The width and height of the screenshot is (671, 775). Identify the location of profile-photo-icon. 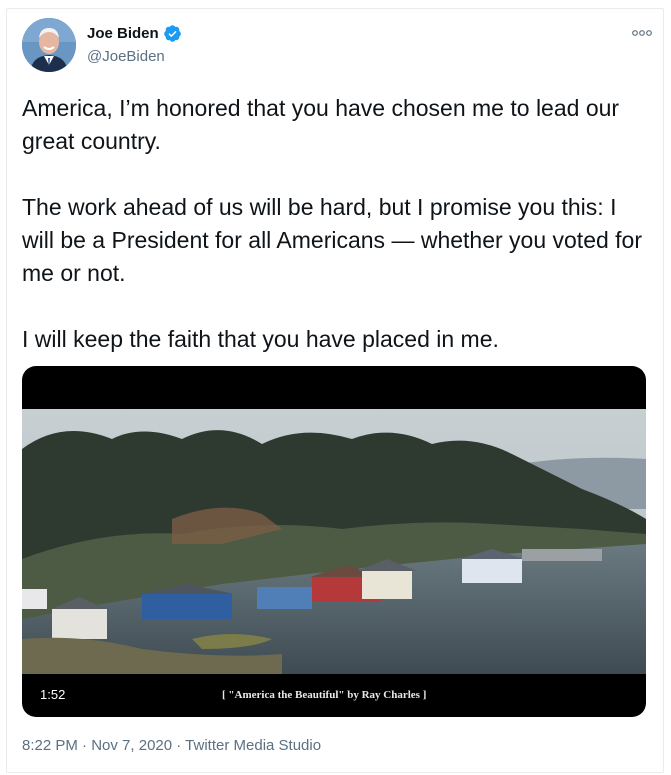
(49, 45).